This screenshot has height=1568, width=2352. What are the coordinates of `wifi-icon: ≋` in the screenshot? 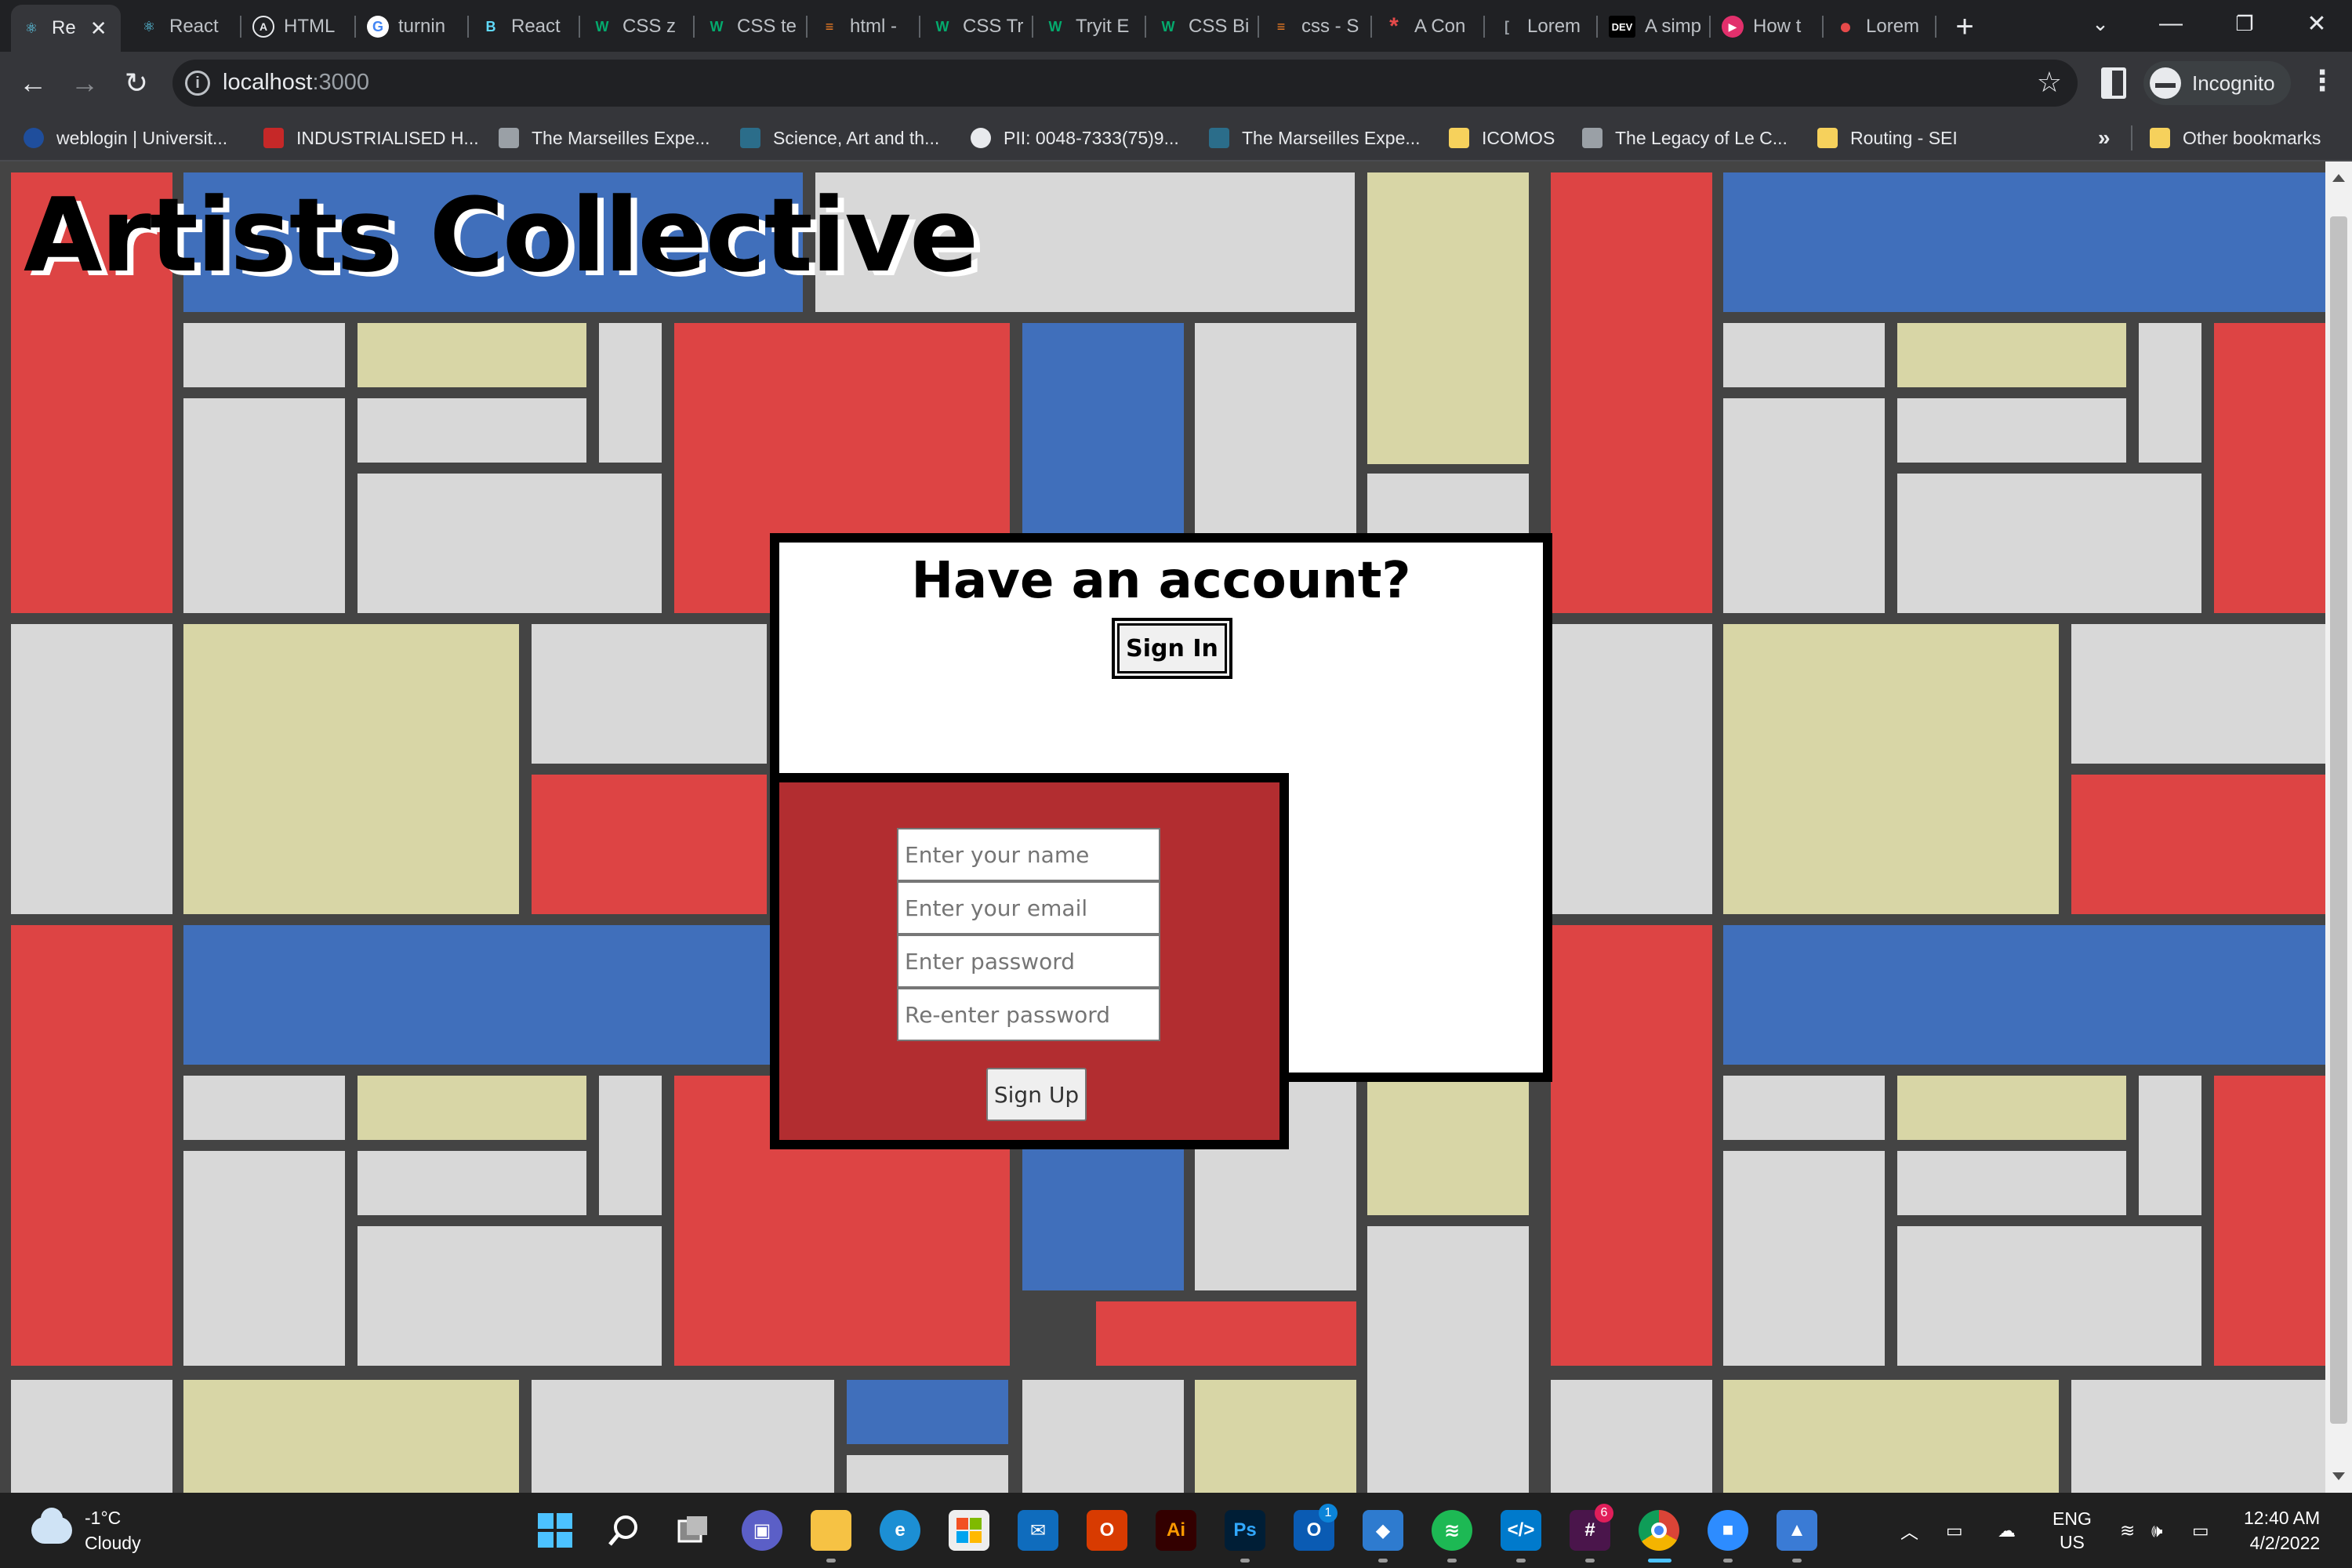 It's located at (2127, 1530).